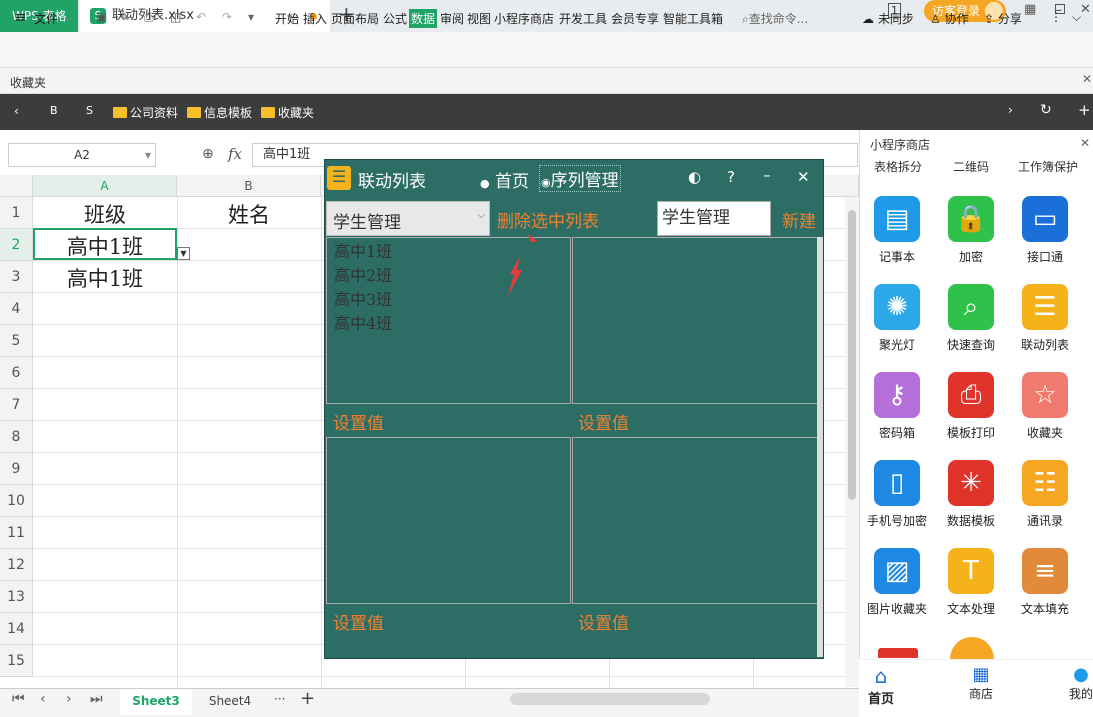 This screenshot has height=717, width=1093. I want to click on app-item: ▯ 手机号加密, so click(897, 494).